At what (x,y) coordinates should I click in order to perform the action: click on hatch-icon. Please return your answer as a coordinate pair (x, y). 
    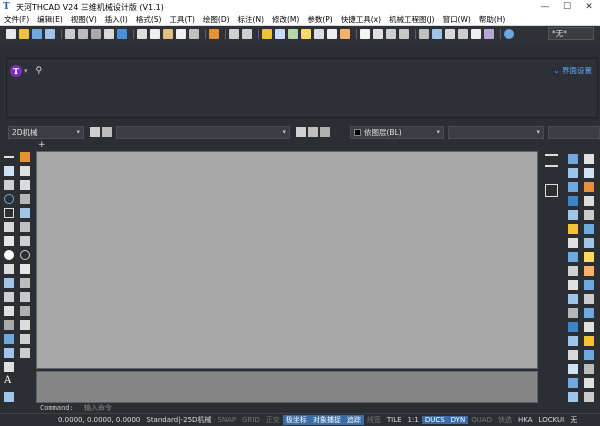
    Looking at the image, I should click on (9, 269).